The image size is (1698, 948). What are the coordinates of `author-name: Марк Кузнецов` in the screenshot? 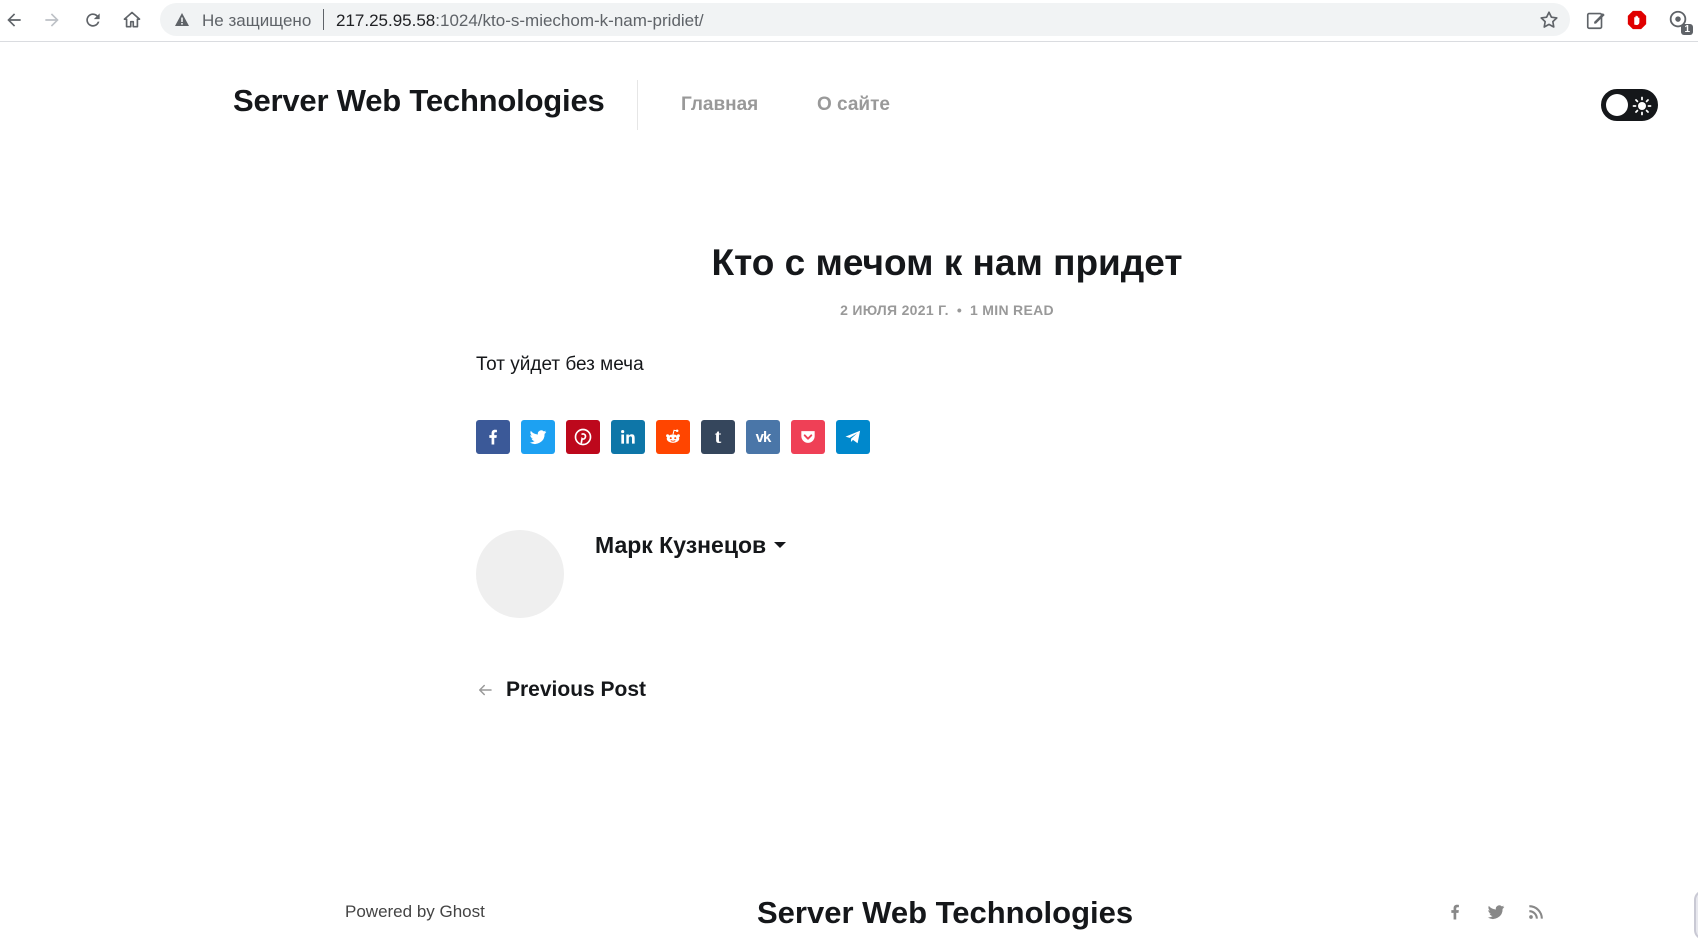 It's located at (691, 545).